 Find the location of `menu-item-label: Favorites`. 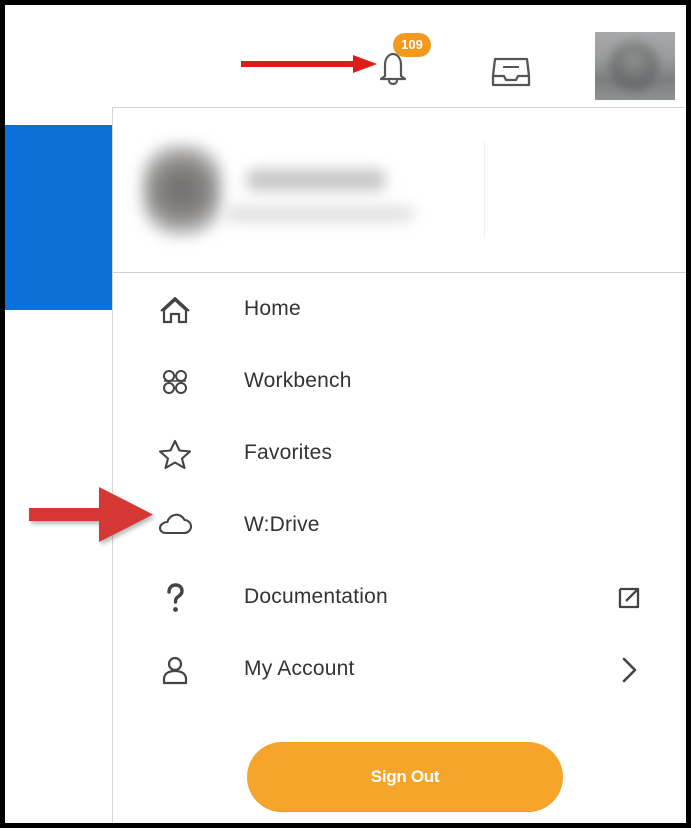

menu-item-label: Favorites is located at coordinates (288, 452).